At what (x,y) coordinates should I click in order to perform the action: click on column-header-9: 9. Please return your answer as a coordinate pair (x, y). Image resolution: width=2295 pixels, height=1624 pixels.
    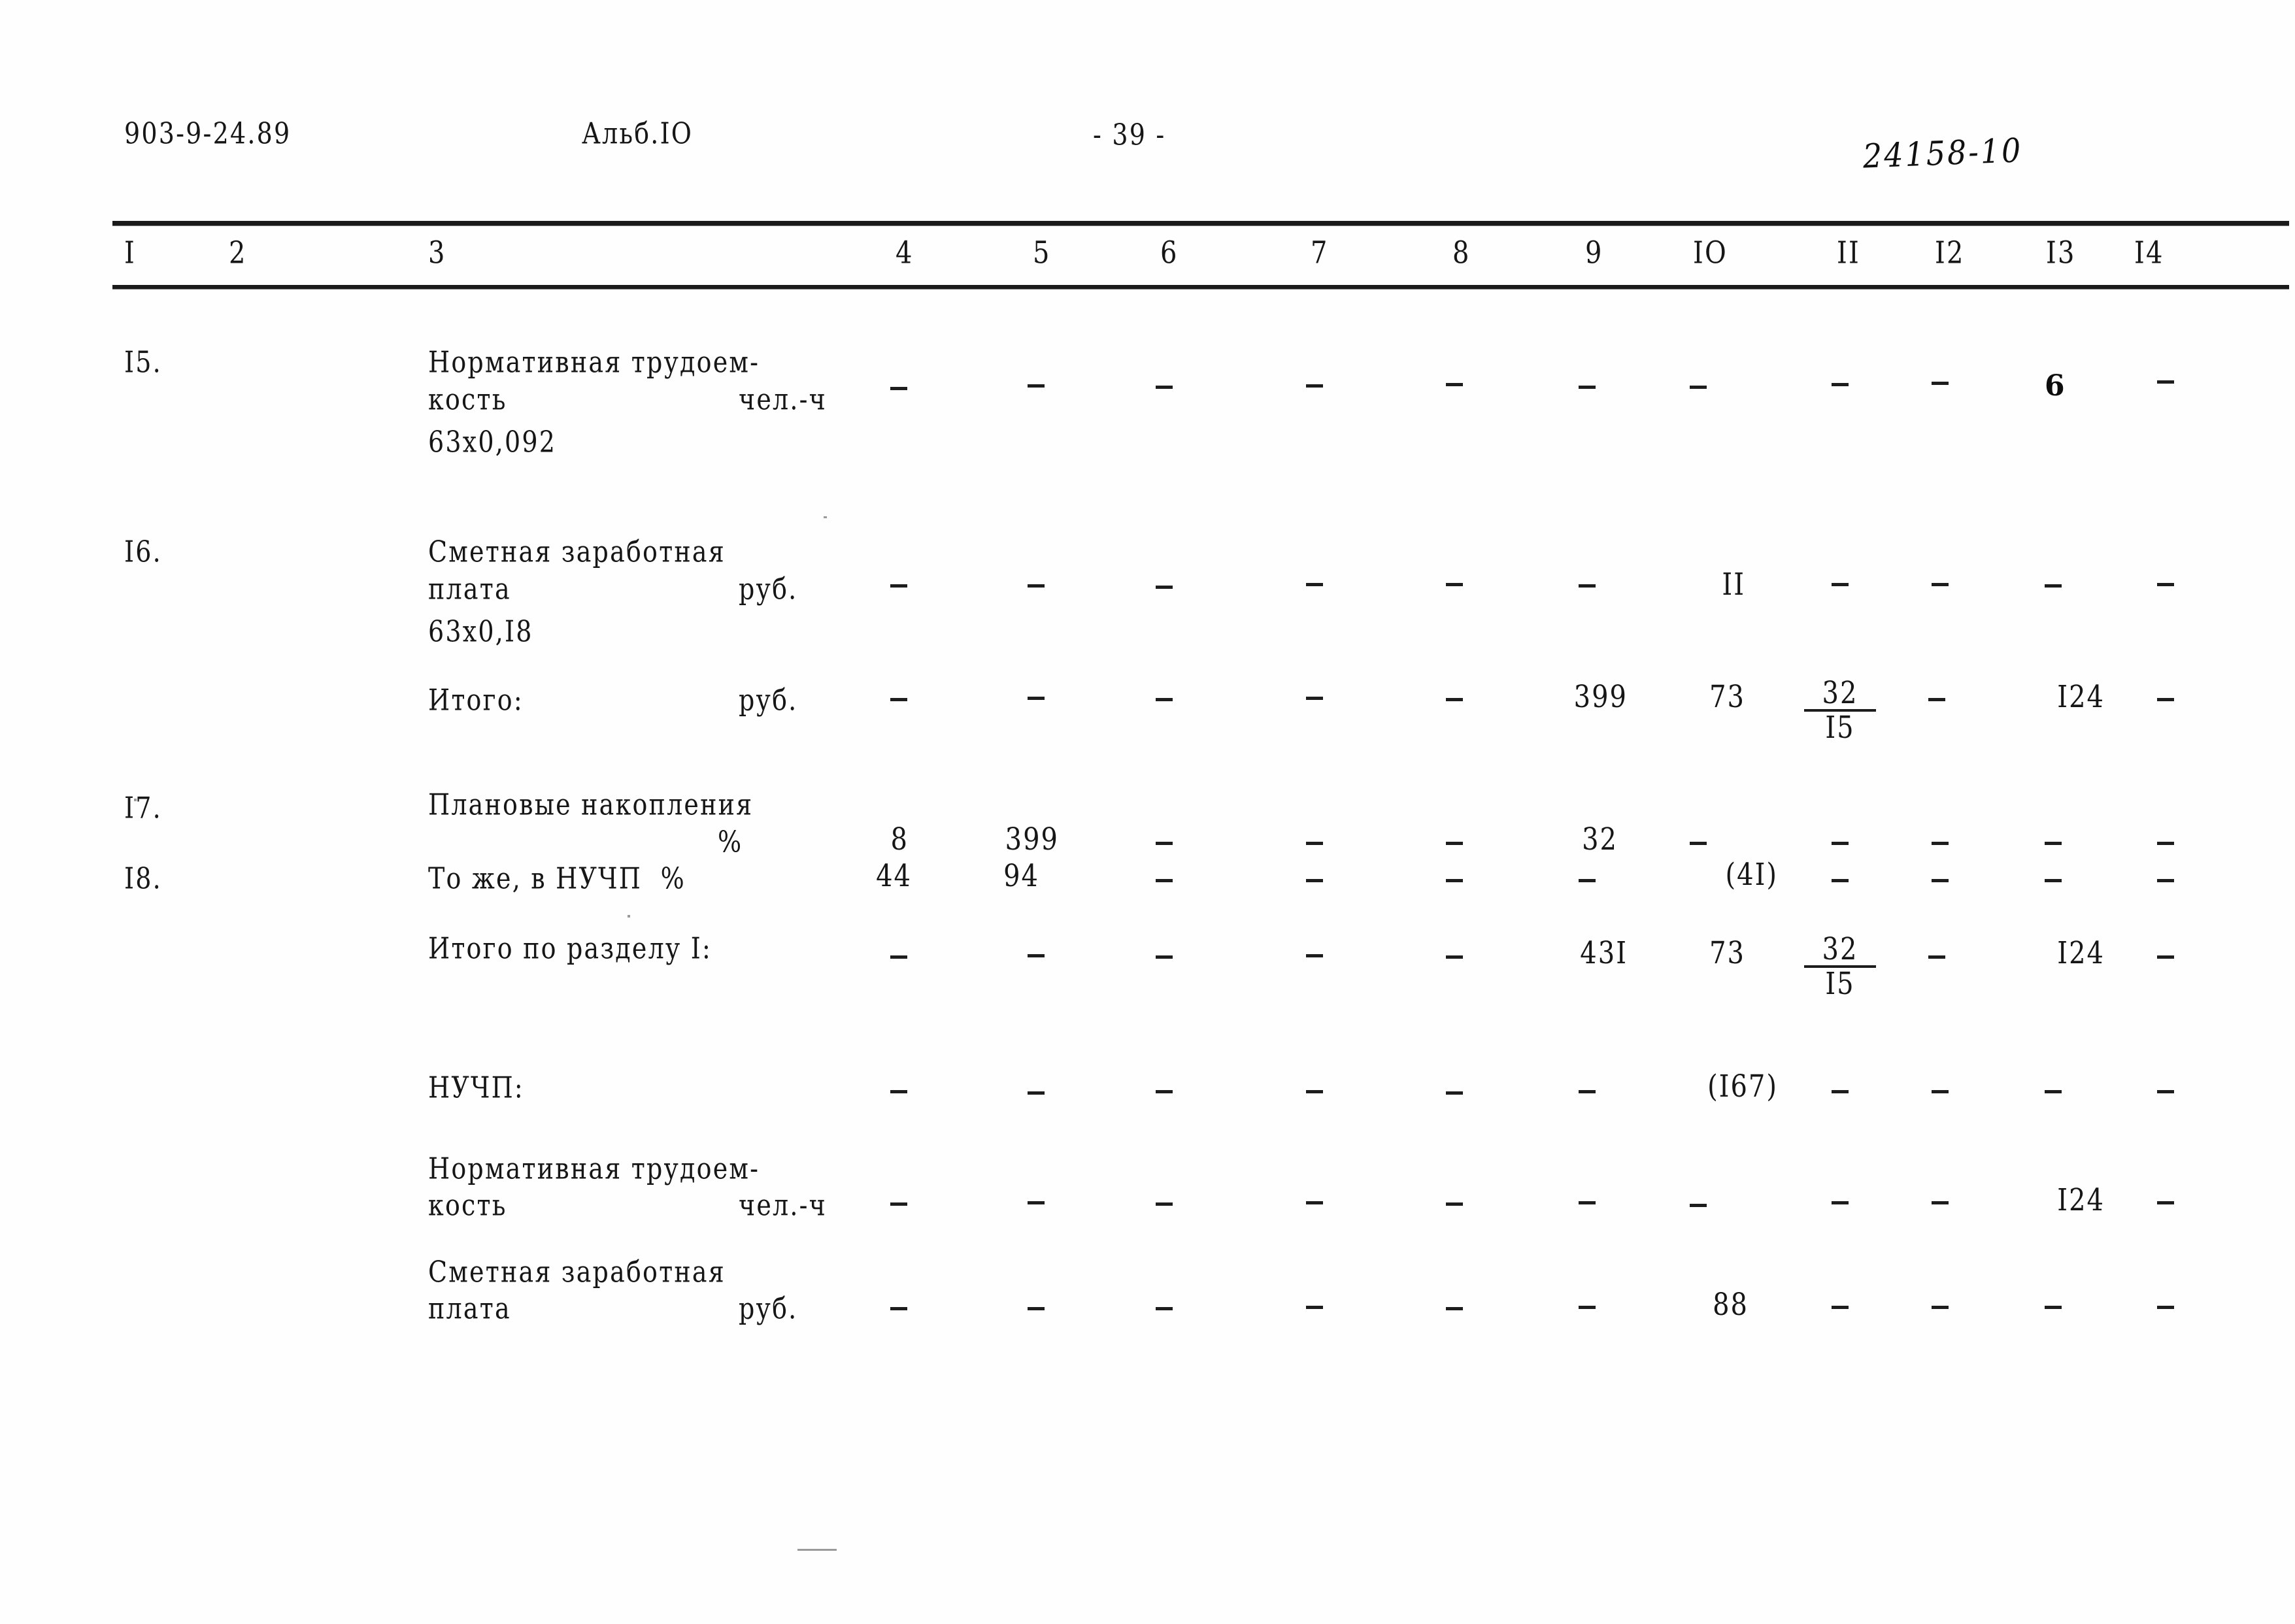
    Looking at the image, I should click on (1594, 253).